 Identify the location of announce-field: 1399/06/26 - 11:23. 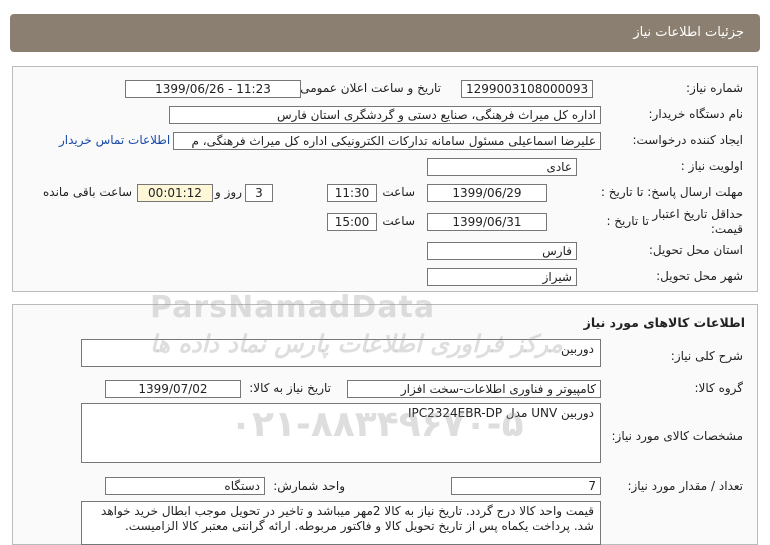
(213, 89).